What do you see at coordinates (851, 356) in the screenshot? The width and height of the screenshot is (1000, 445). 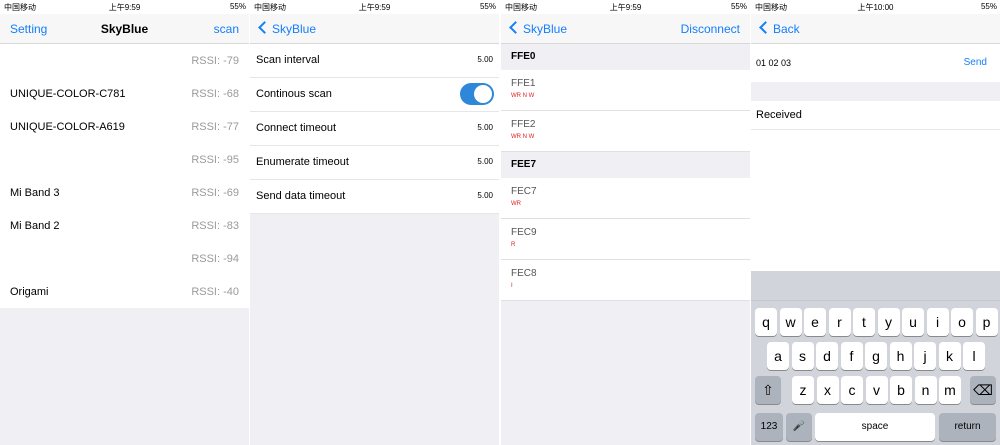 I see `key-f: f` at bounding box center [851, 356].